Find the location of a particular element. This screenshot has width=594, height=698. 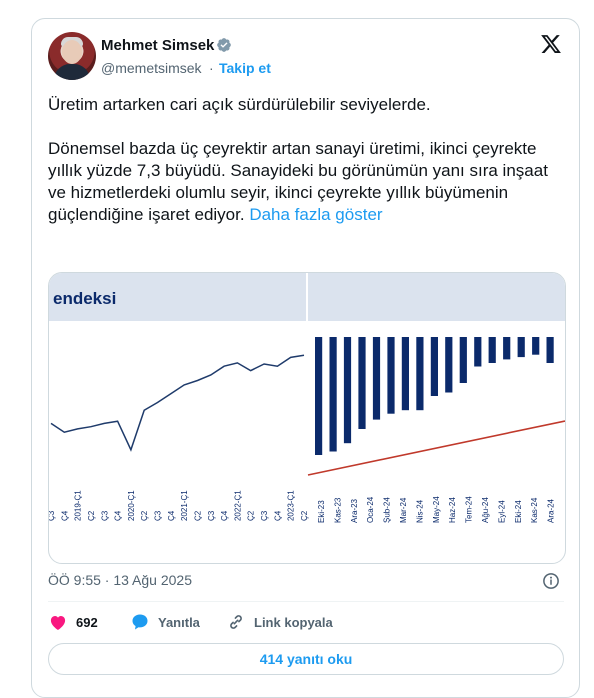

x-tick-label: Kas-24 is located at coordinates (534, 510).